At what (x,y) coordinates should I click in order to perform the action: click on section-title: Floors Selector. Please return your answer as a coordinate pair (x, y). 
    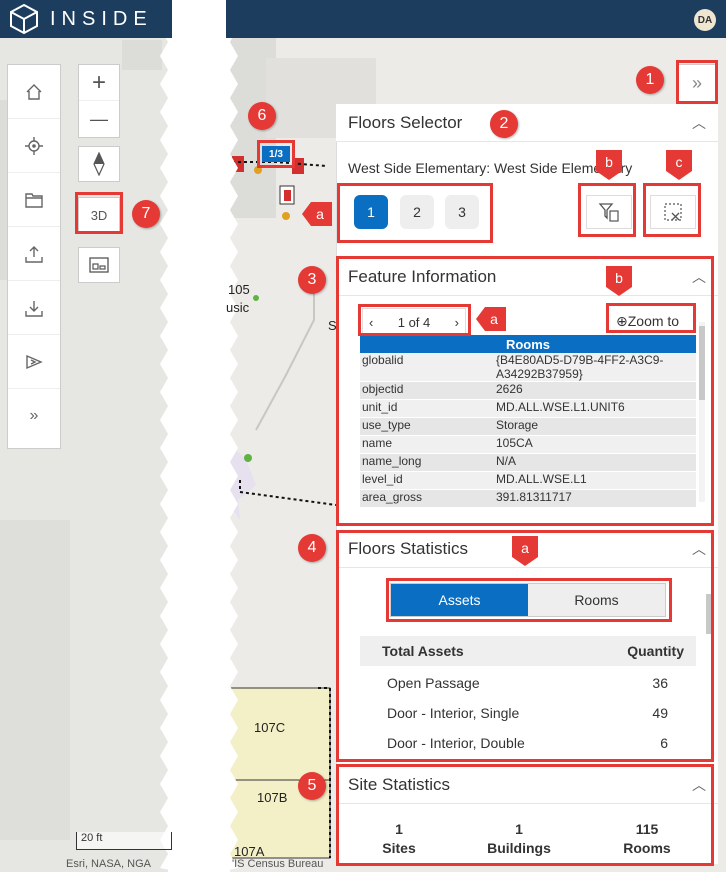
    Looking at the image, I should click on (405, 122).